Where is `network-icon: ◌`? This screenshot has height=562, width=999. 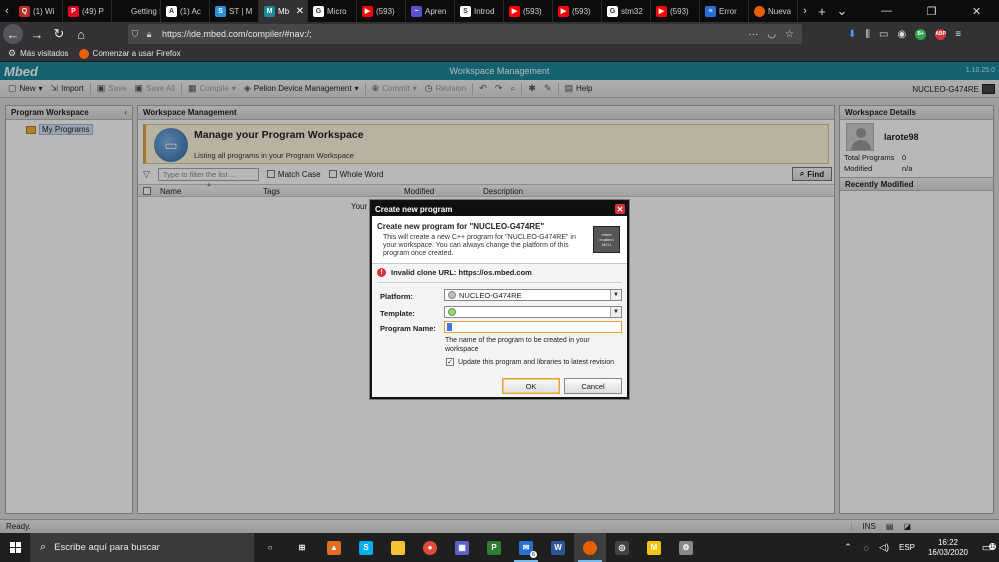 network-icon: ◌ is located at coordinates (866, 548).